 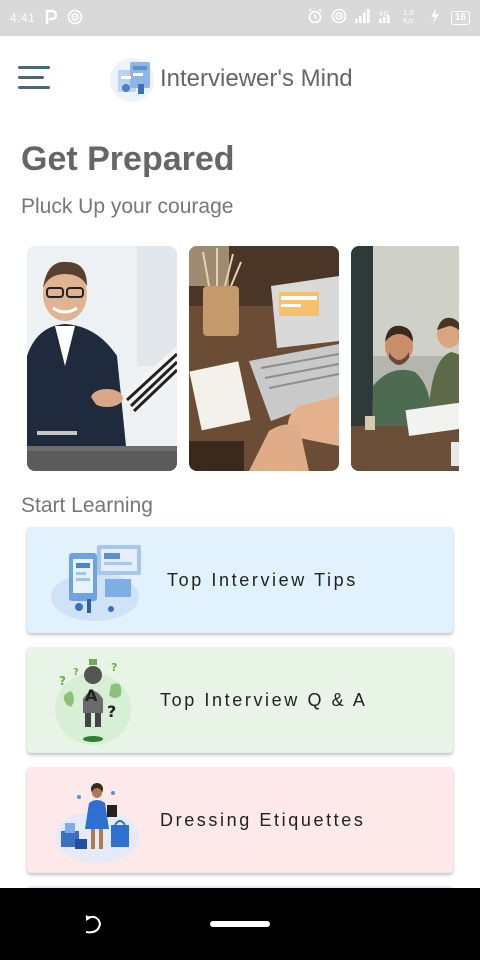 What do you see at coordinates (263, 819) in the screenshot?
I see `card-label-dressing: Dressing Etiquettes` at bounding box center [263, 819].